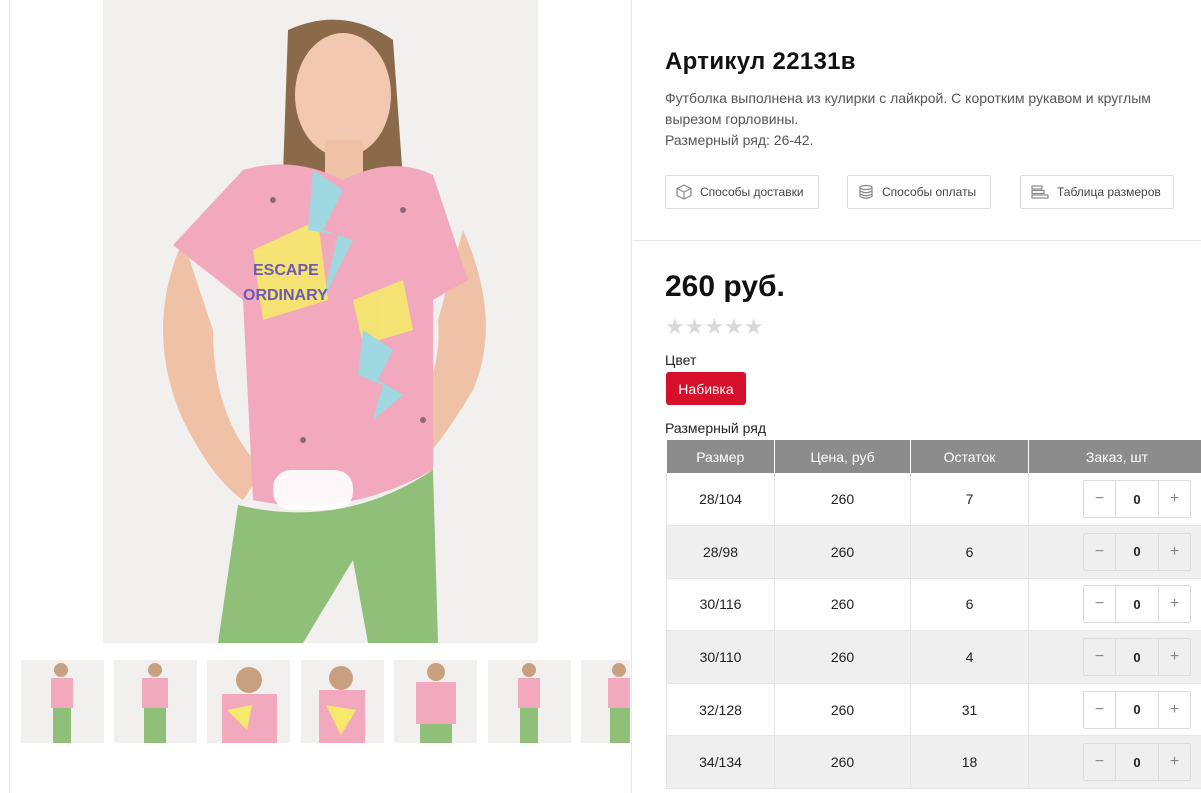 Image resolution: width=1201 pixels, height=793 pixels. What do you see at coordinates (720, 552) in the screenshot?
I see `size-cell: 28/98` at bounding box center [720, 552].